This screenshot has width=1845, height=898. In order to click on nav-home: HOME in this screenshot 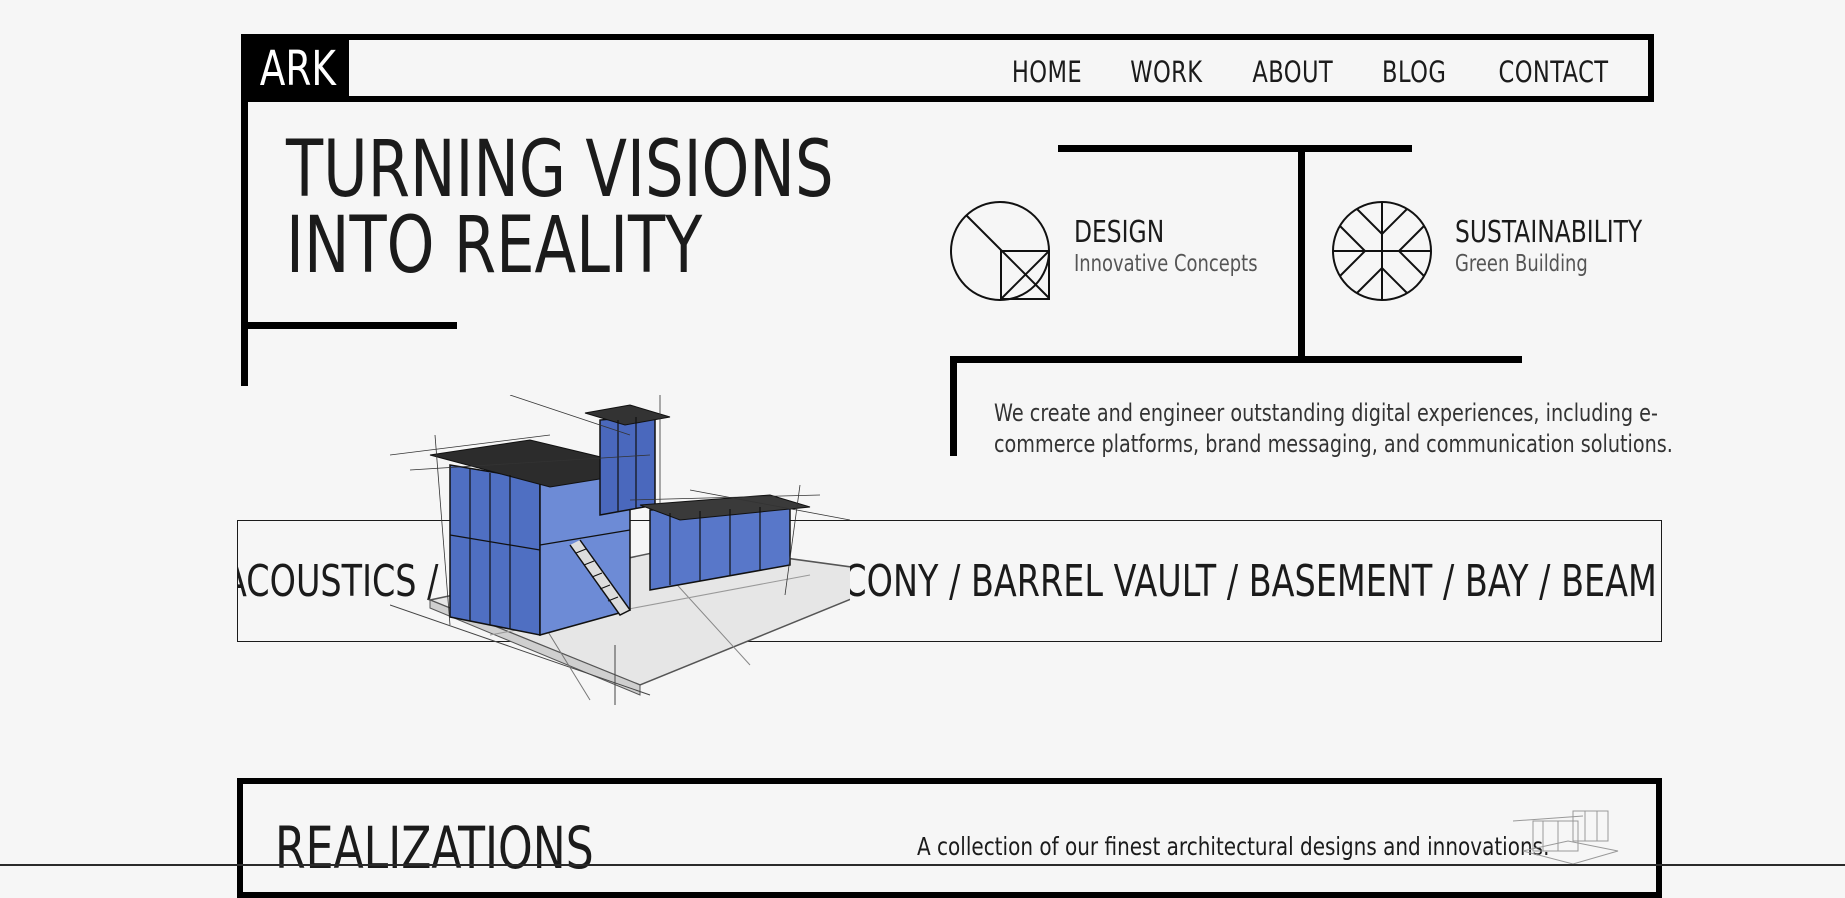, I will do `click(1047, 69)`.